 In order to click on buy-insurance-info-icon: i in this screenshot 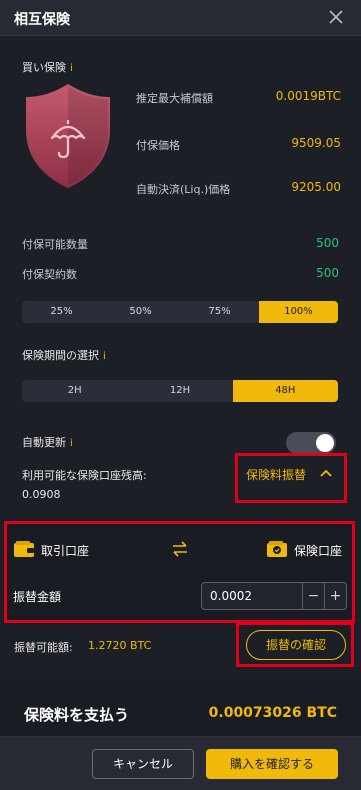, I will do `click(71, 68)`.